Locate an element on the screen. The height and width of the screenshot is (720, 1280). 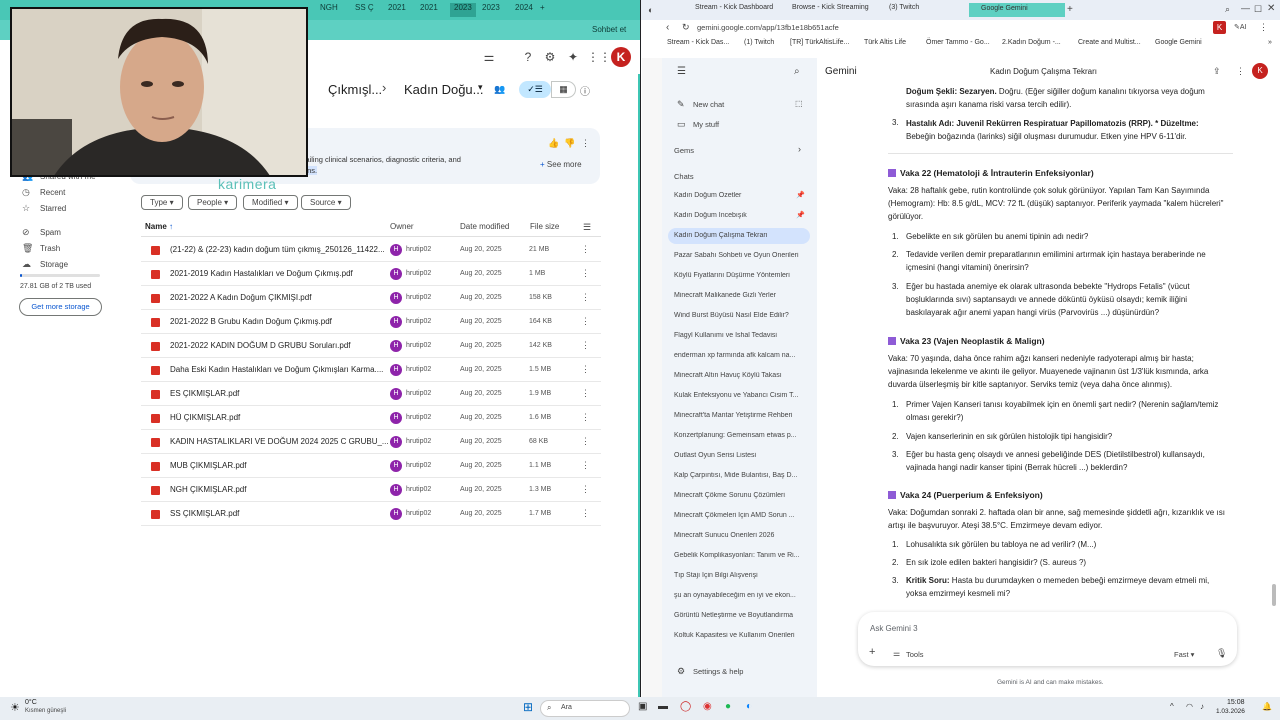
search-icon: ⌕ is located at coordinates (797, 71).